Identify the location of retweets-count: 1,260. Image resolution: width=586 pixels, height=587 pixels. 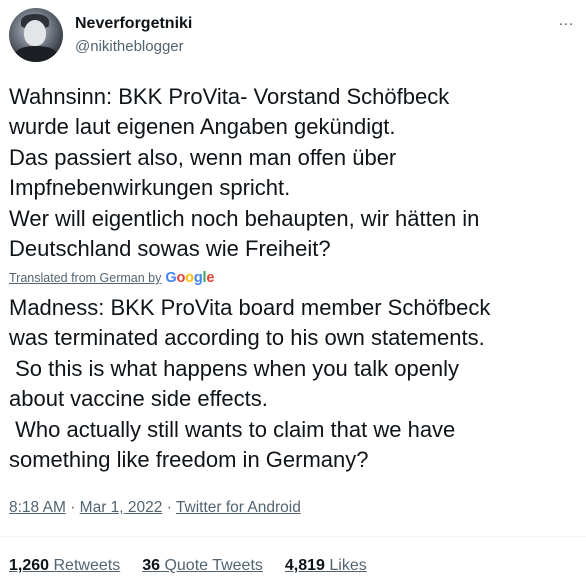
(29, 565).